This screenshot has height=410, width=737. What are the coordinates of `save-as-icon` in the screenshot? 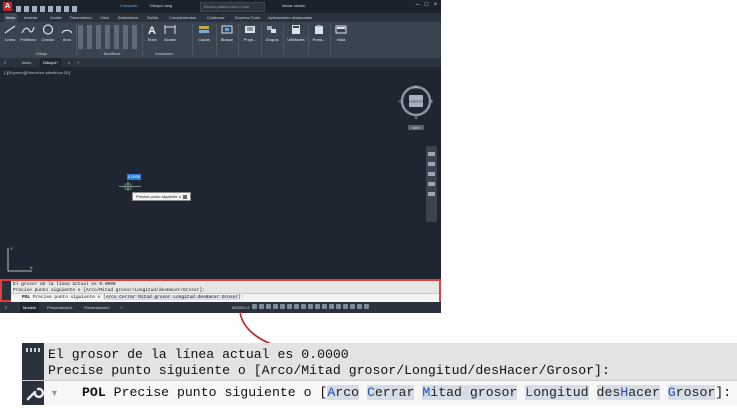 It's located at (42, 9).